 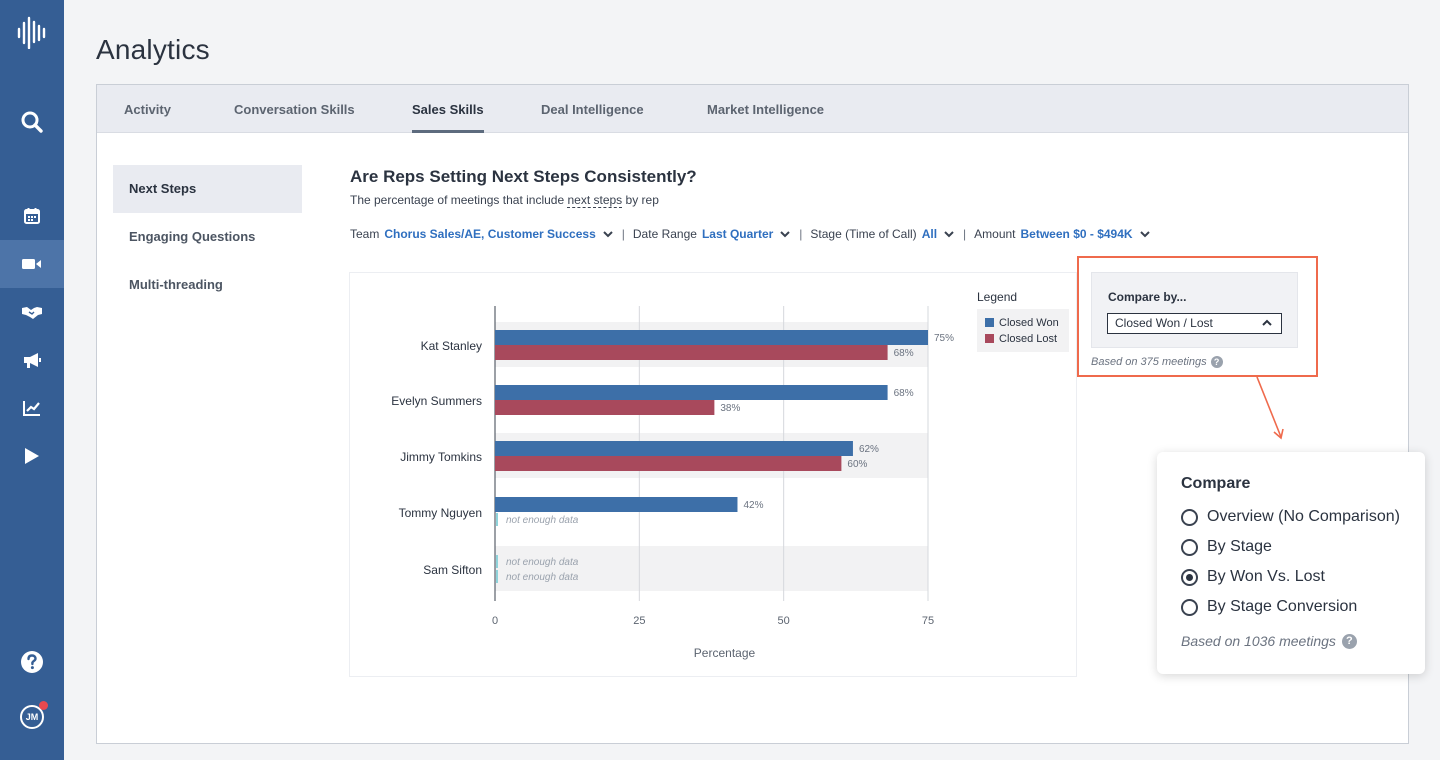 I want to click on tab-activity: Activity, so click(x=147, y=109).